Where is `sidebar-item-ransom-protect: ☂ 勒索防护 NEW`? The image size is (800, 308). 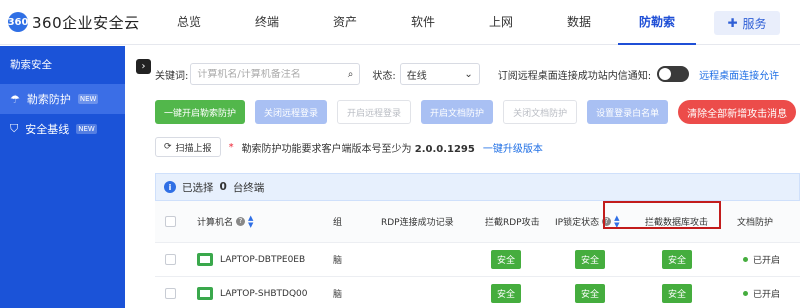
sidebar-item-ransom-protect: ☂ 勒索防护 NEW is located at coordinates (62, 99).